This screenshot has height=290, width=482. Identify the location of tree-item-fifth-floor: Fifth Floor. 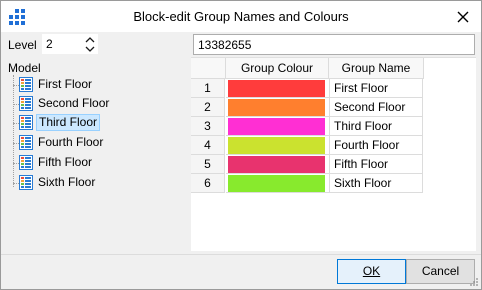
(98, 162).